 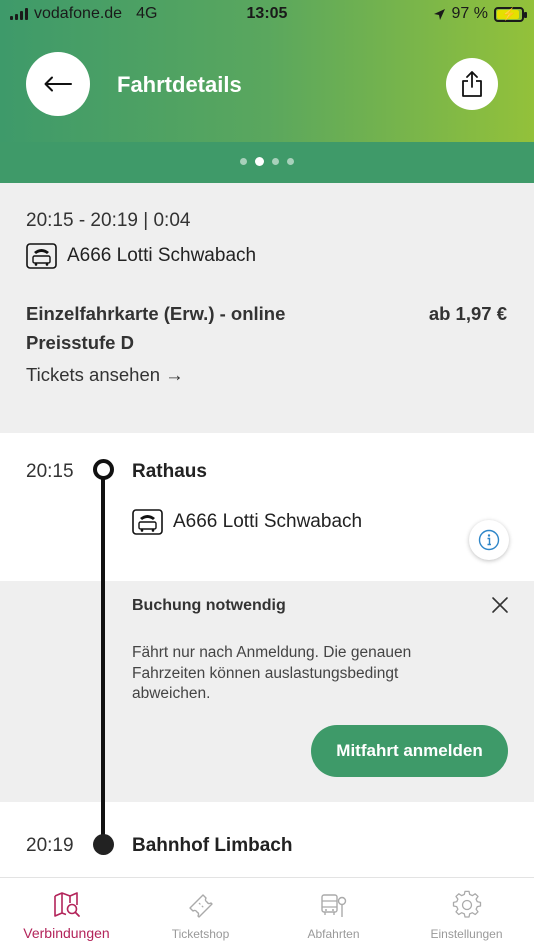 I want to click on status-bar: vodafone.de 4G 13:05 97 % ⚡, so click(x=267, y=14).